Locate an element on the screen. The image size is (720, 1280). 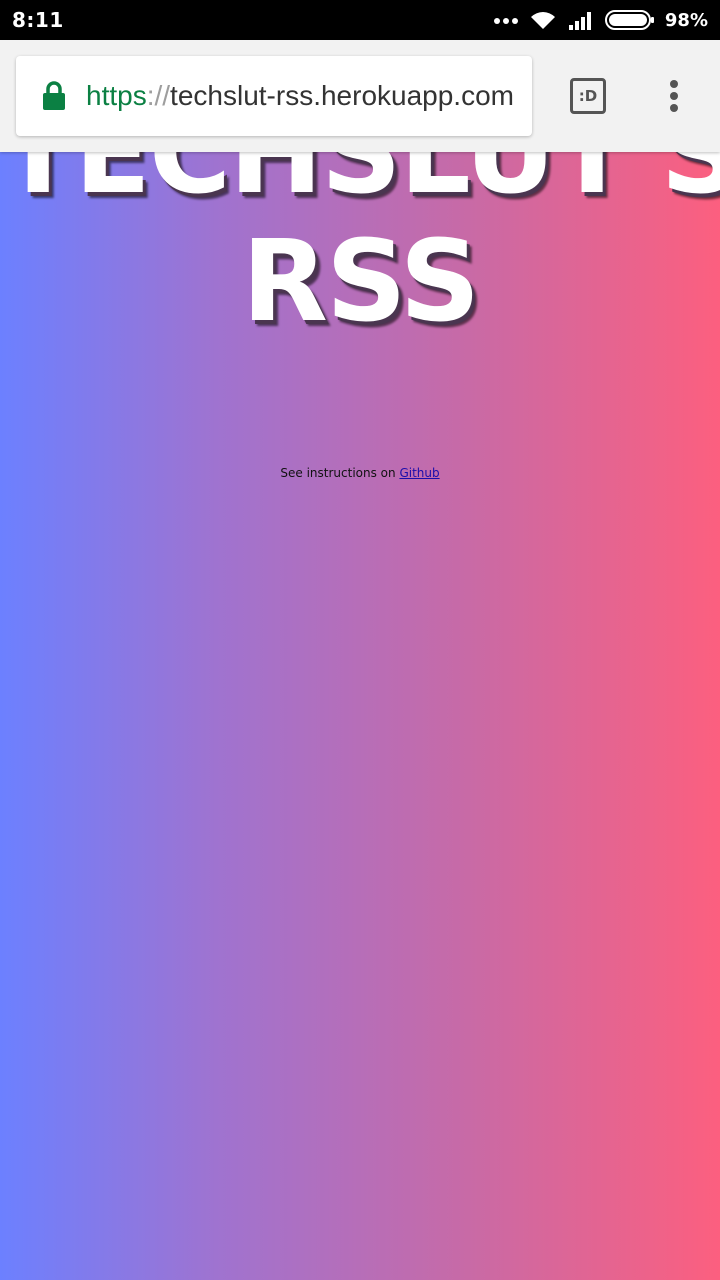
url-text: https://techslut-rss.herokuapp.com is located at coordinates (300, 96).